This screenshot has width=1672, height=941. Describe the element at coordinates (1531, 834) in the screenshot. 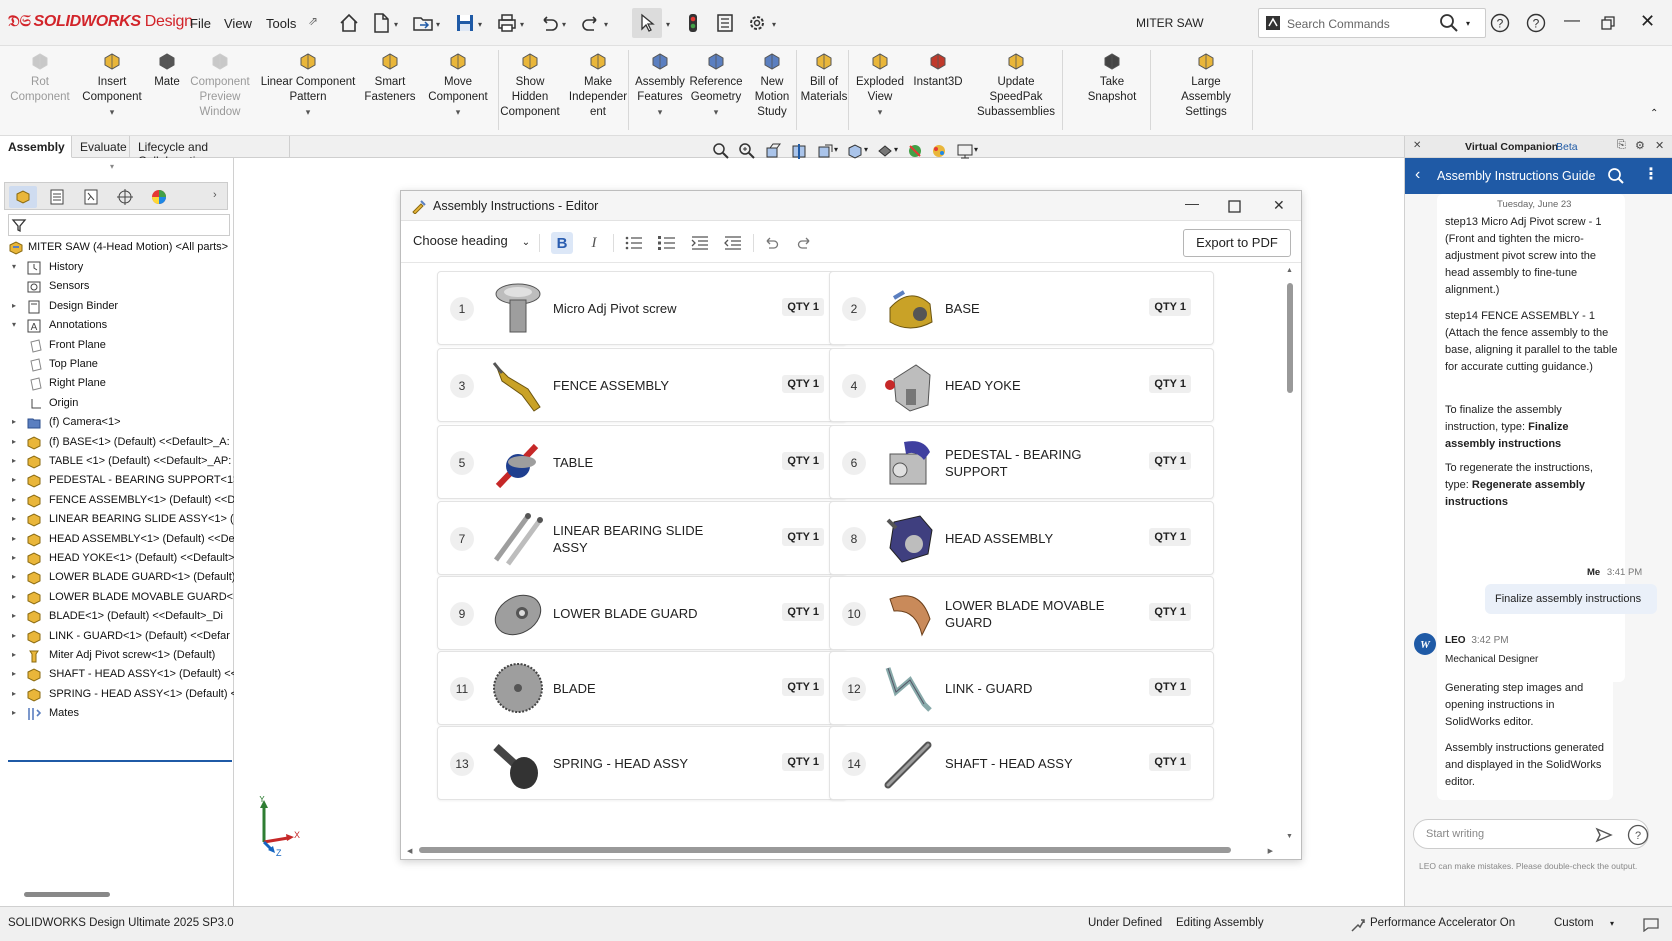

I see `companion-chat-input: Start writing` at that location.